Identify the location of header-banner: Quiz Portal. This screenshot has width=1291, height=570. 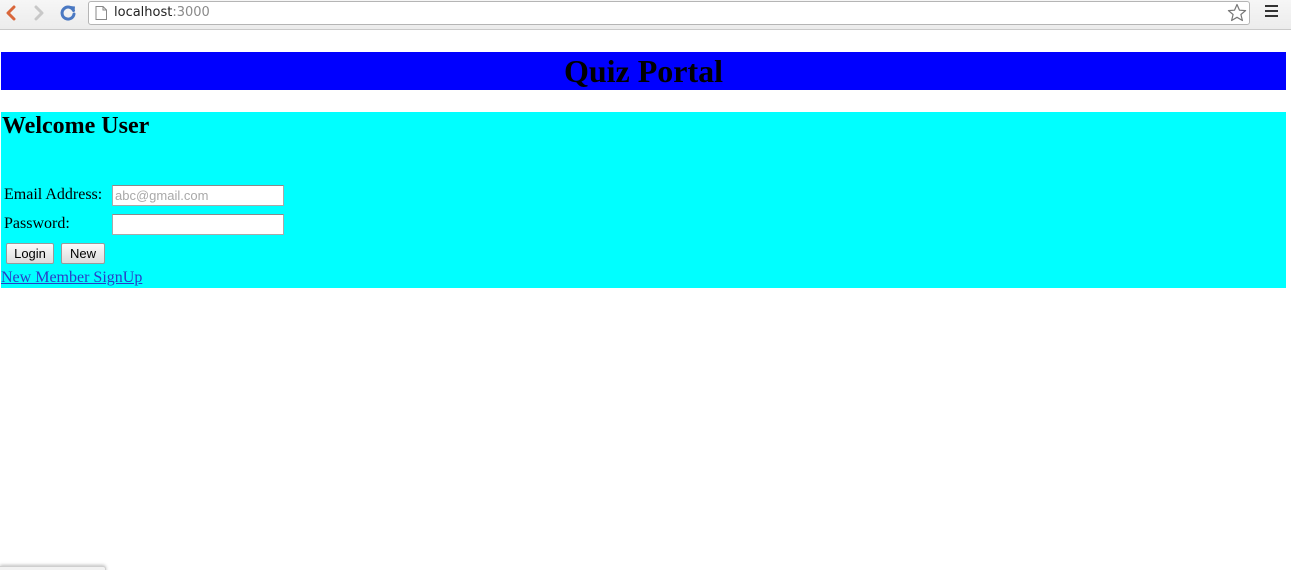
(643, 71).